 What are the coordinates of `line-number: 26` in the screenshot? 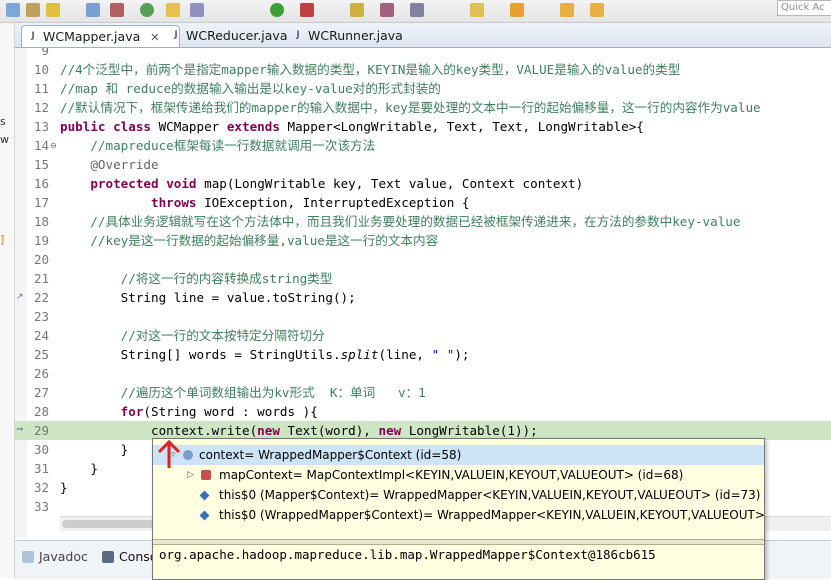 It's located at (41, 373).